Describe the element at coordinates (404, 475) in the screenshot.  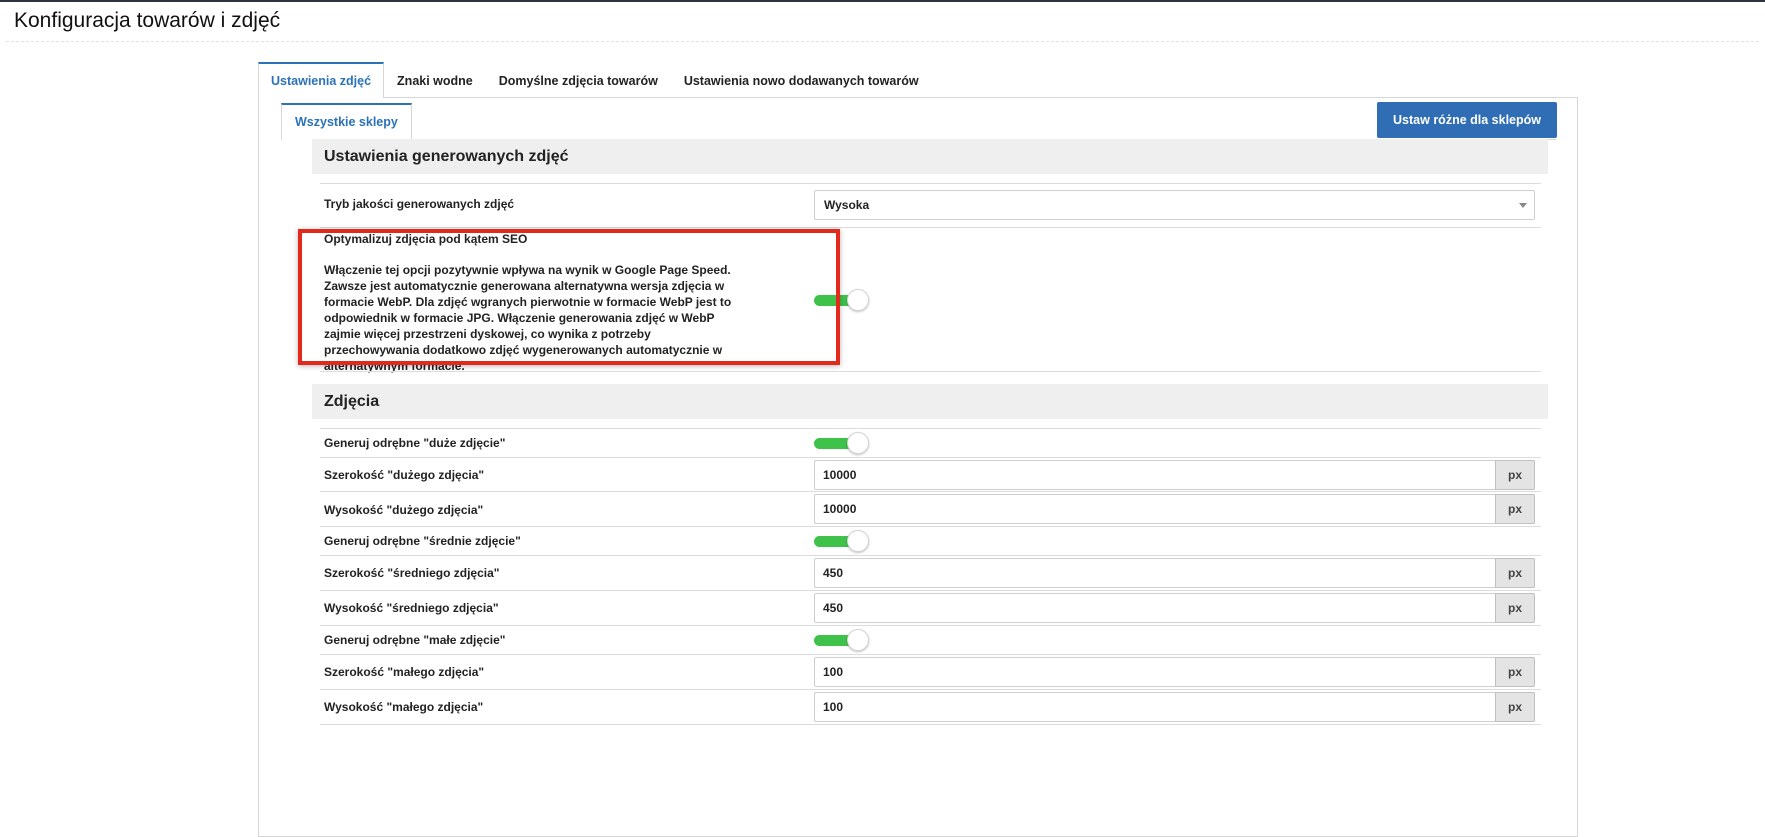
I see `large-width-label: Szerokość "dużego zdjęcia"` at that location.